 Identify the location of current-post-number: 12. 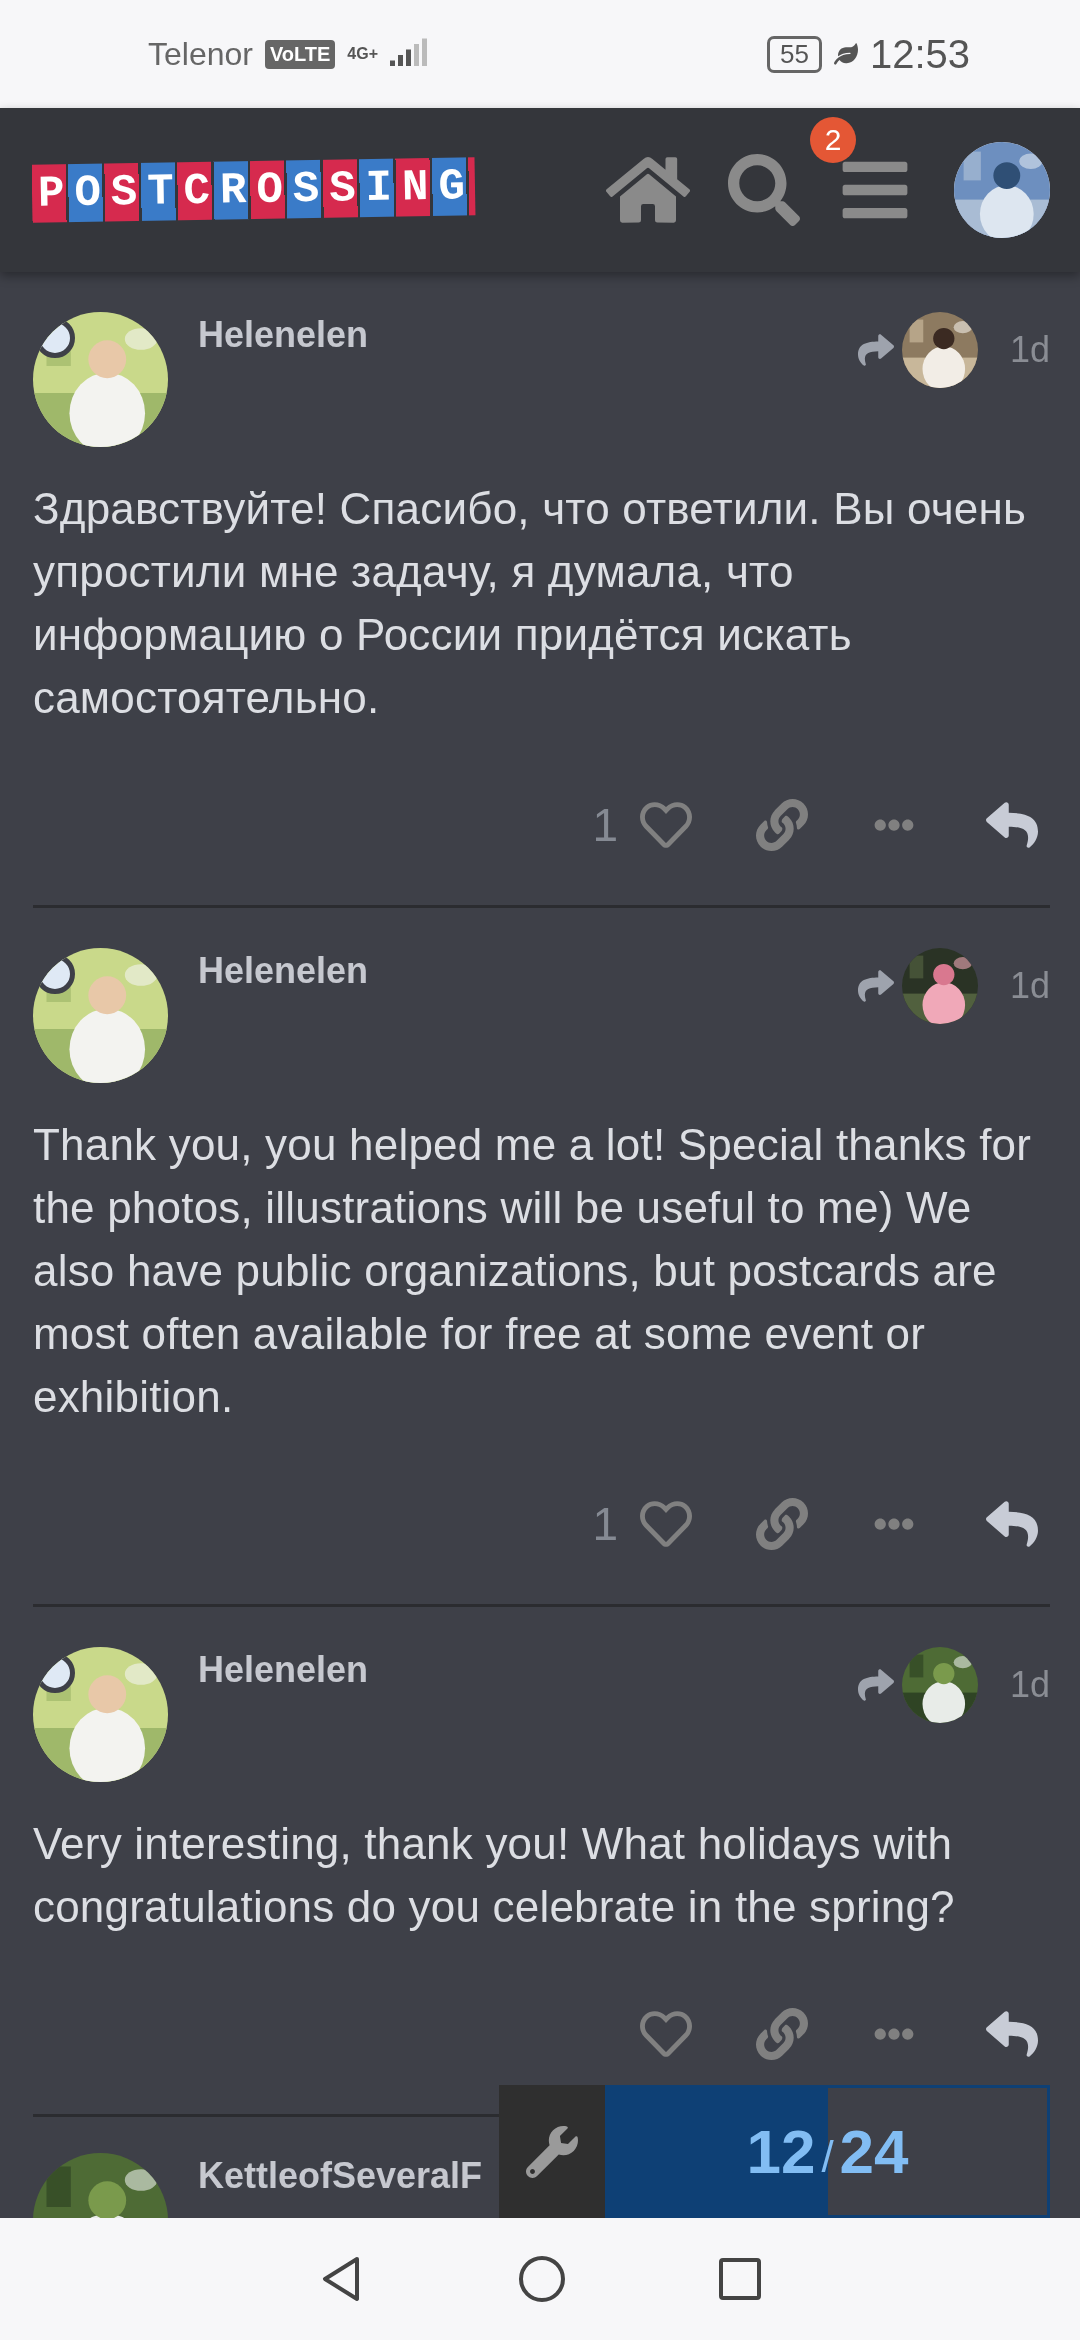
(781, 2151).